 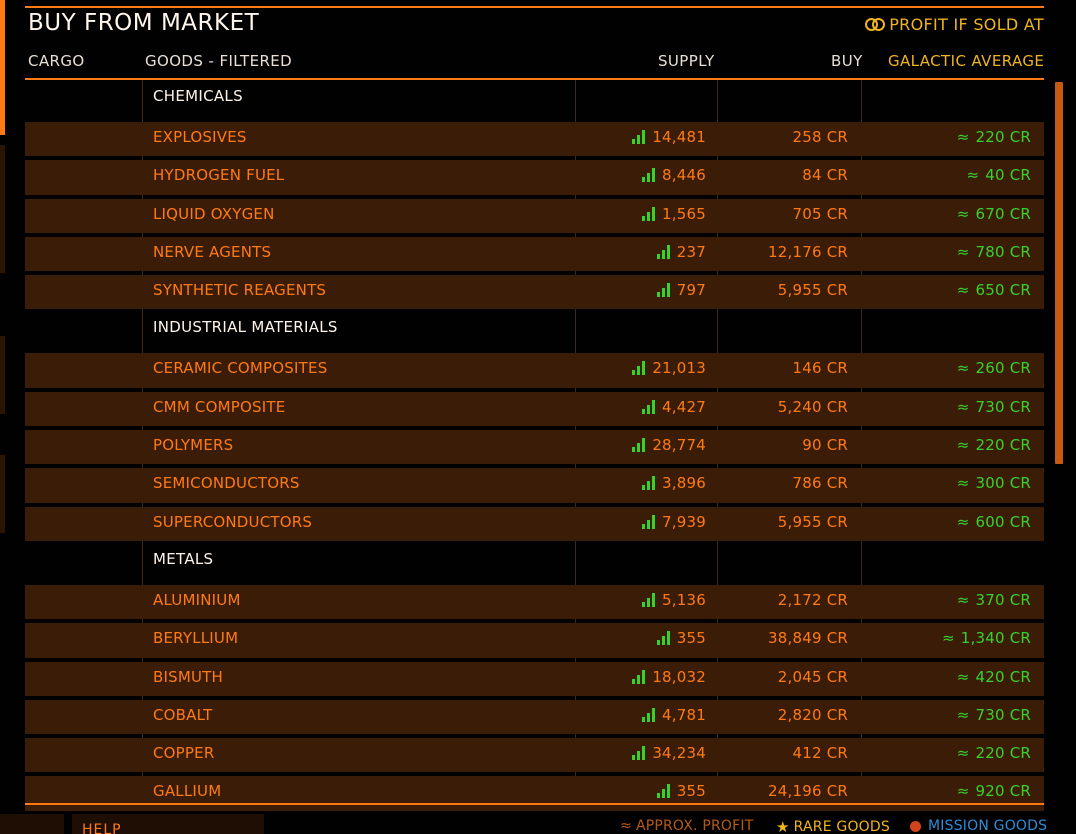 What do you see at coordinates (534, 524) in the screenshot?
I see `market-item-row: SUPERCONDUCTORS 7,939 5,955 CR ≈600 CR` at bounding box center [534, 524].